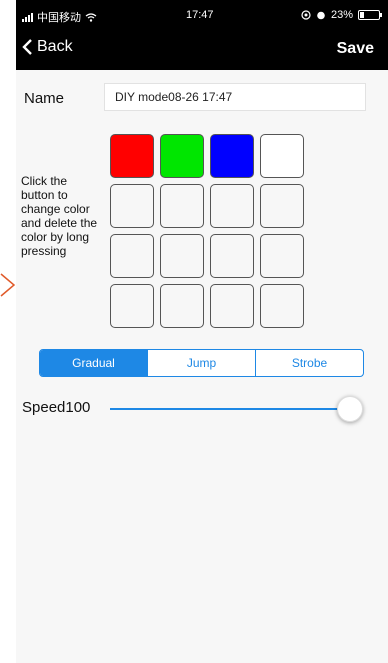 This screenshot has width=388, height=663. Describe the element at coordinates (309, 363) in the screenshot. I see `tab-strobe: Strobe` at that location.